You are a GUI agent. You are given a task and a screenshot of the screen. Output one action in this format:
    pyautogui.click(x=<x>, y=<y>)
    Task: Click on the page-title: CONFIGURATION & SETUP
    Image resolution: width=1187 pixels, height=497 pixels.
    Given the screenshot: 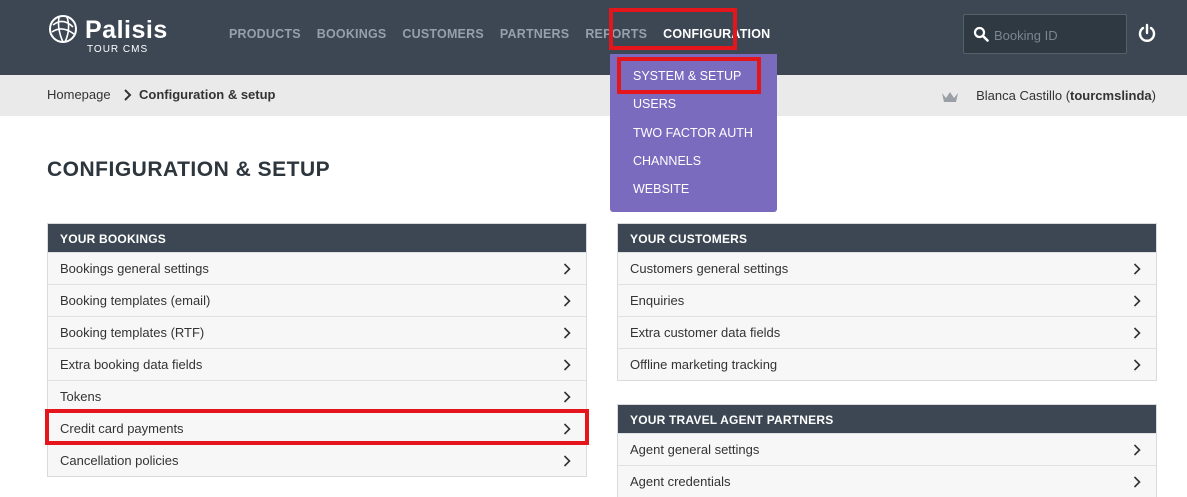 What is the action you would take?
    pyautogui.click(x=189, y=169)
    